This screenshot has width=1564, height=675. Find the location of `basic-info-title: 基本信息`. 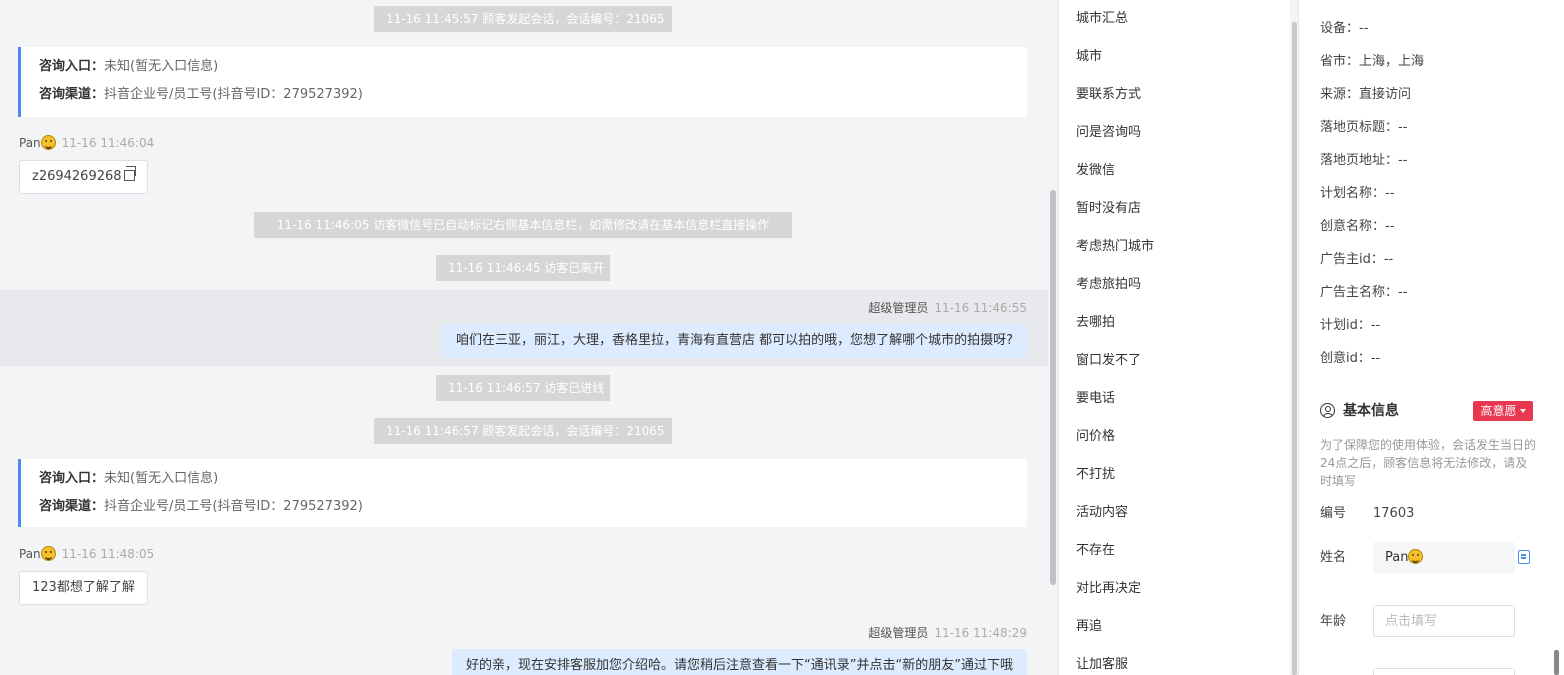

basic-info-title: 基本信息 is located at coordinates (1359, 411).